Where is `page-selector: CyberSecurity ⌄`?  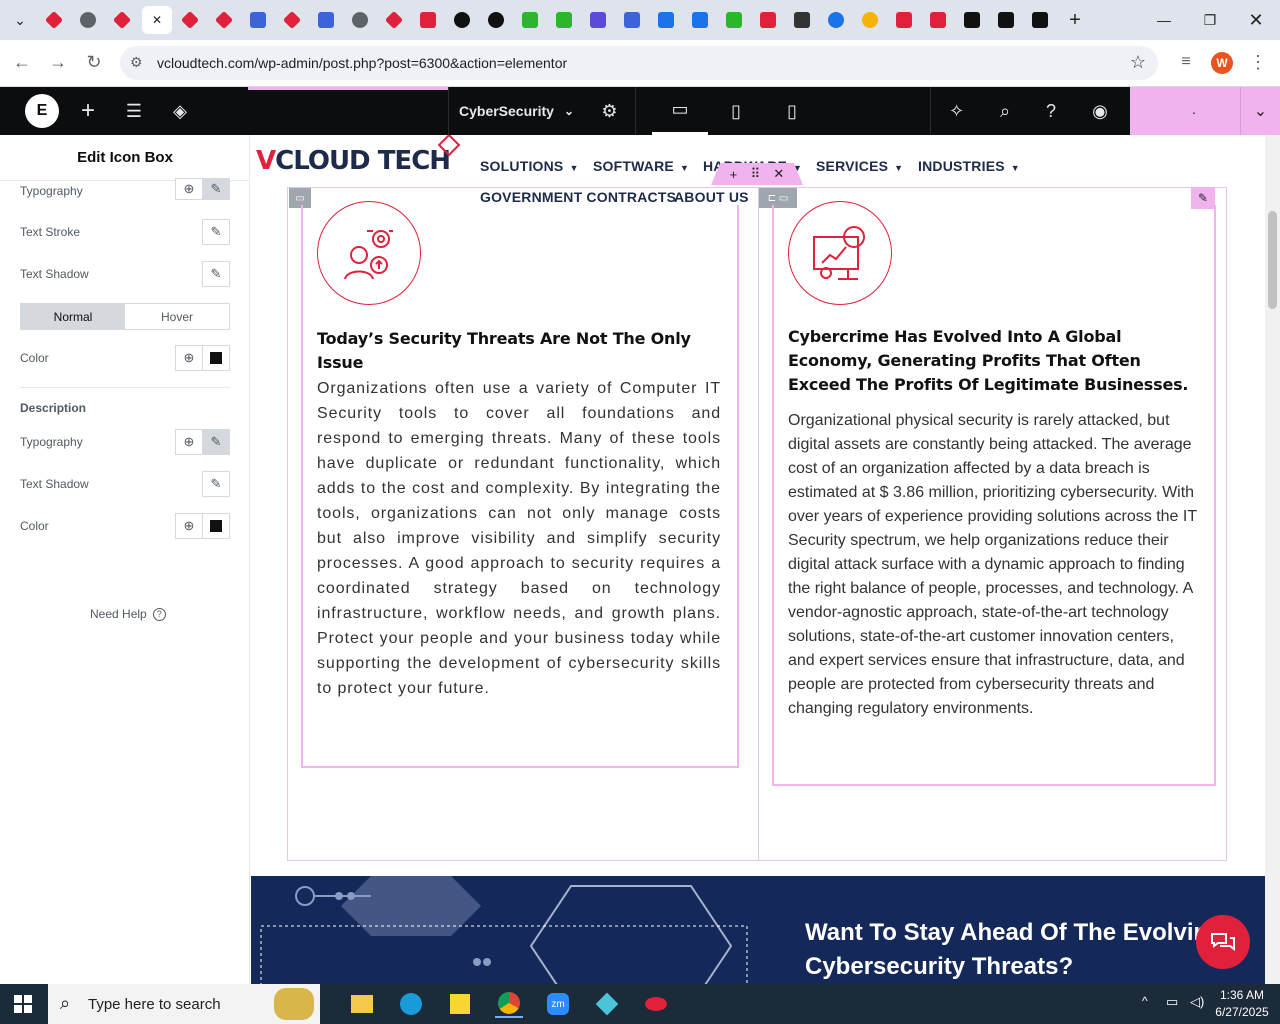
page-selector: CyberSecurity ⌄ is located at coordinates (516, 111).